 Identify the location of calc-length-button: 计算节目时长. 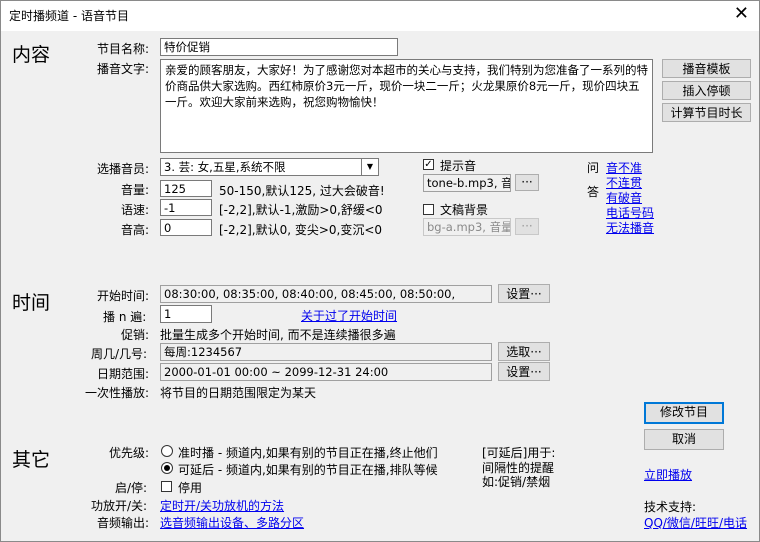
(706, 112).